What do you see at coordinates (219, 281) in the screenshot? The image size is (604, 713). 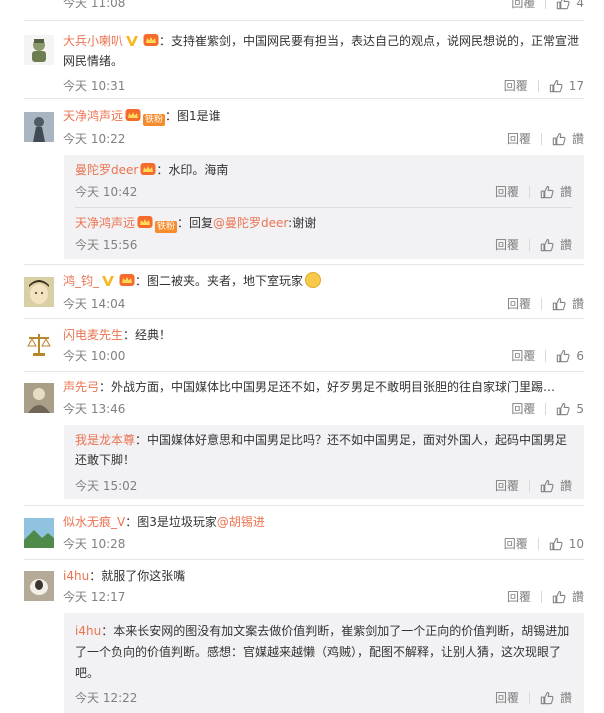 I see `comment-text: ：图二被夹。夹者，地下室玩家` at bounding box center [219, 281].